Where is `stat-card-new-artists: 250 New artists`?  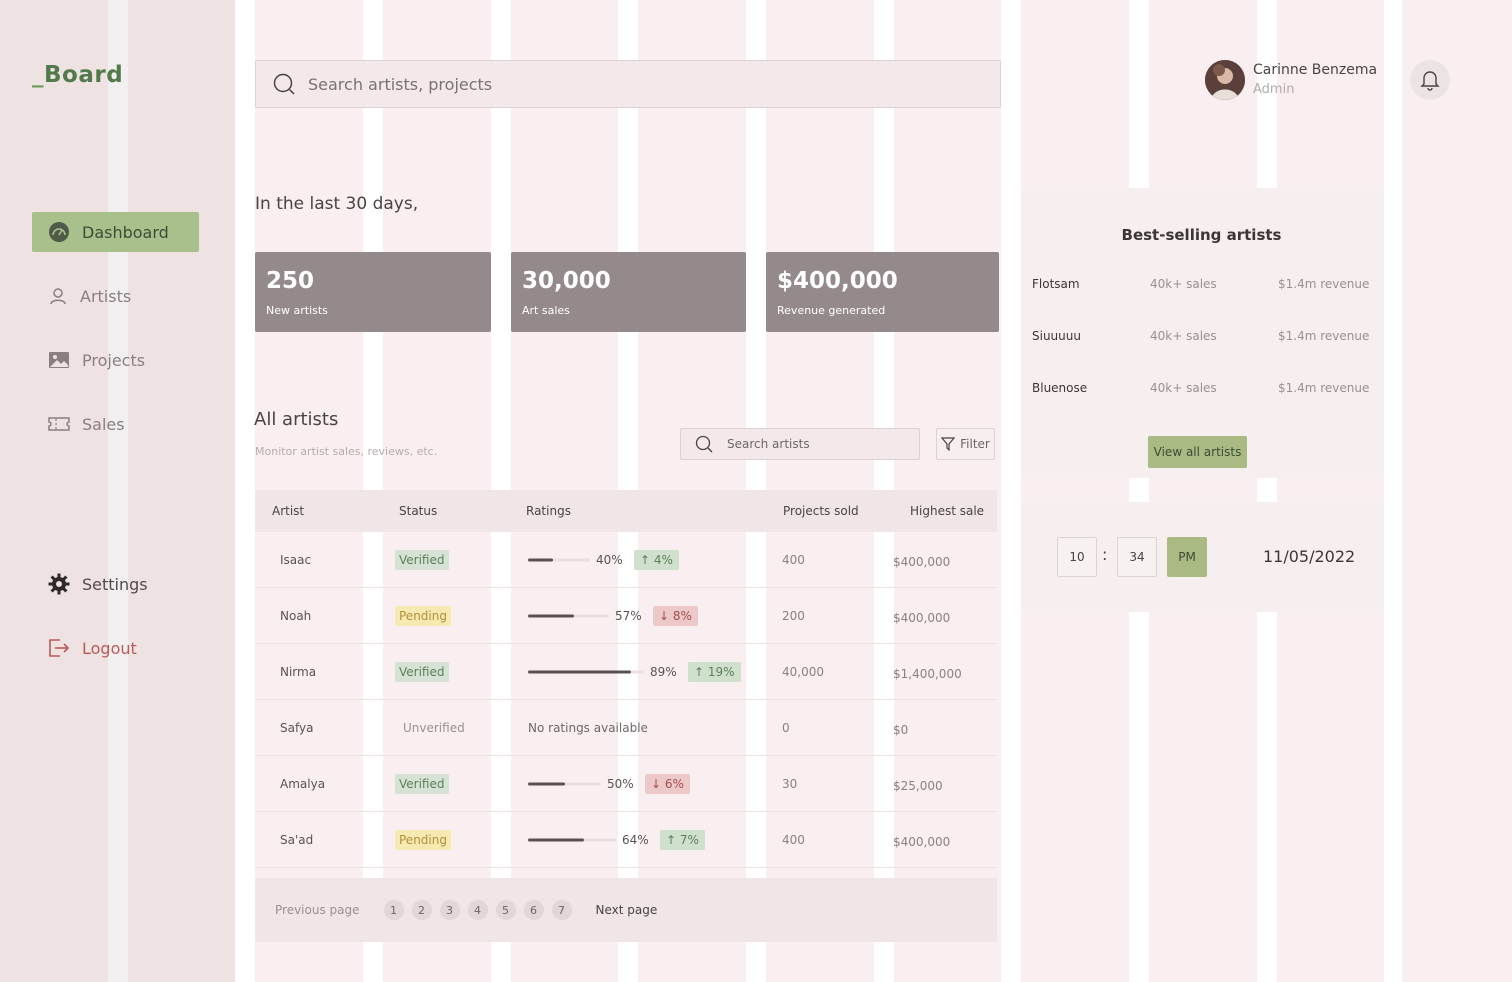
stat-card-new-artists: 250 New artists is located at coordinates (373, 292).